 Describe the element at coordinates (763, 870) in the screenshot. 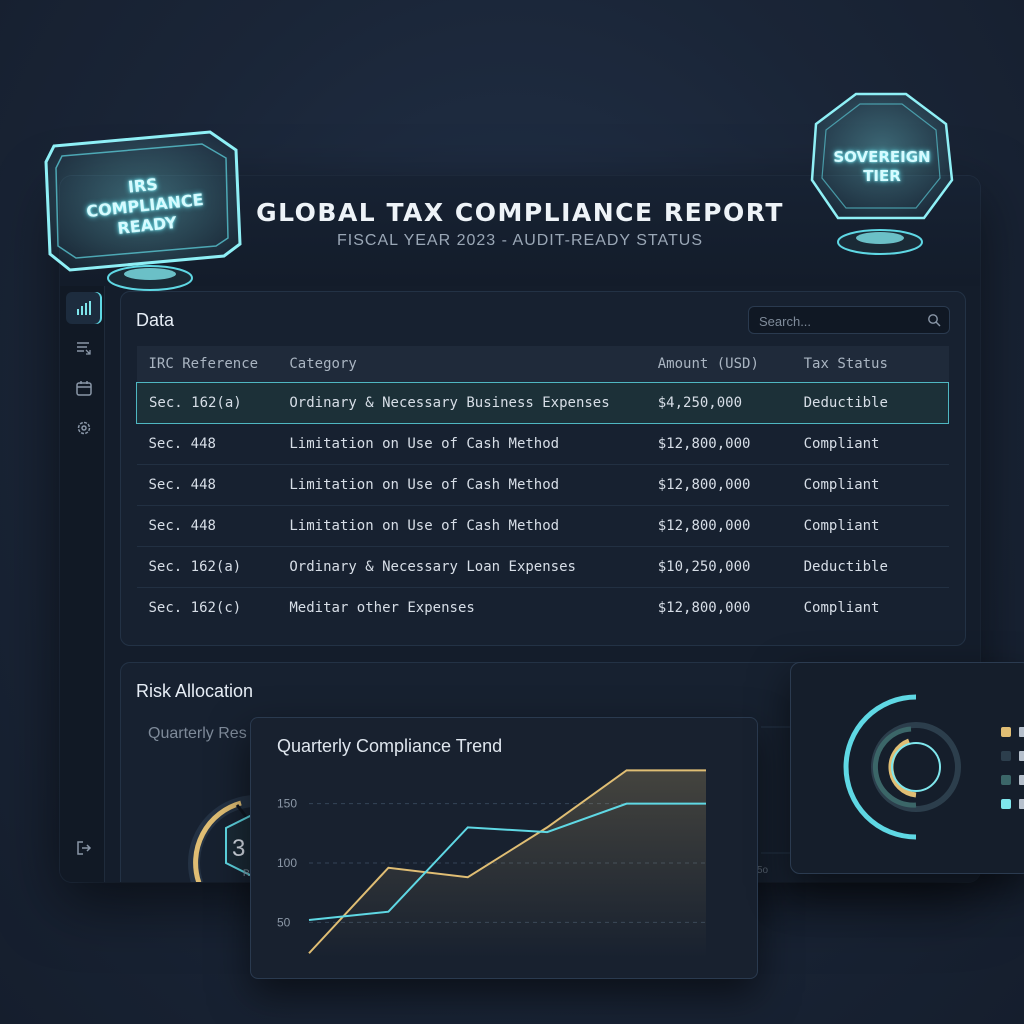

I see `background-axis-tick: 5o` at that location.